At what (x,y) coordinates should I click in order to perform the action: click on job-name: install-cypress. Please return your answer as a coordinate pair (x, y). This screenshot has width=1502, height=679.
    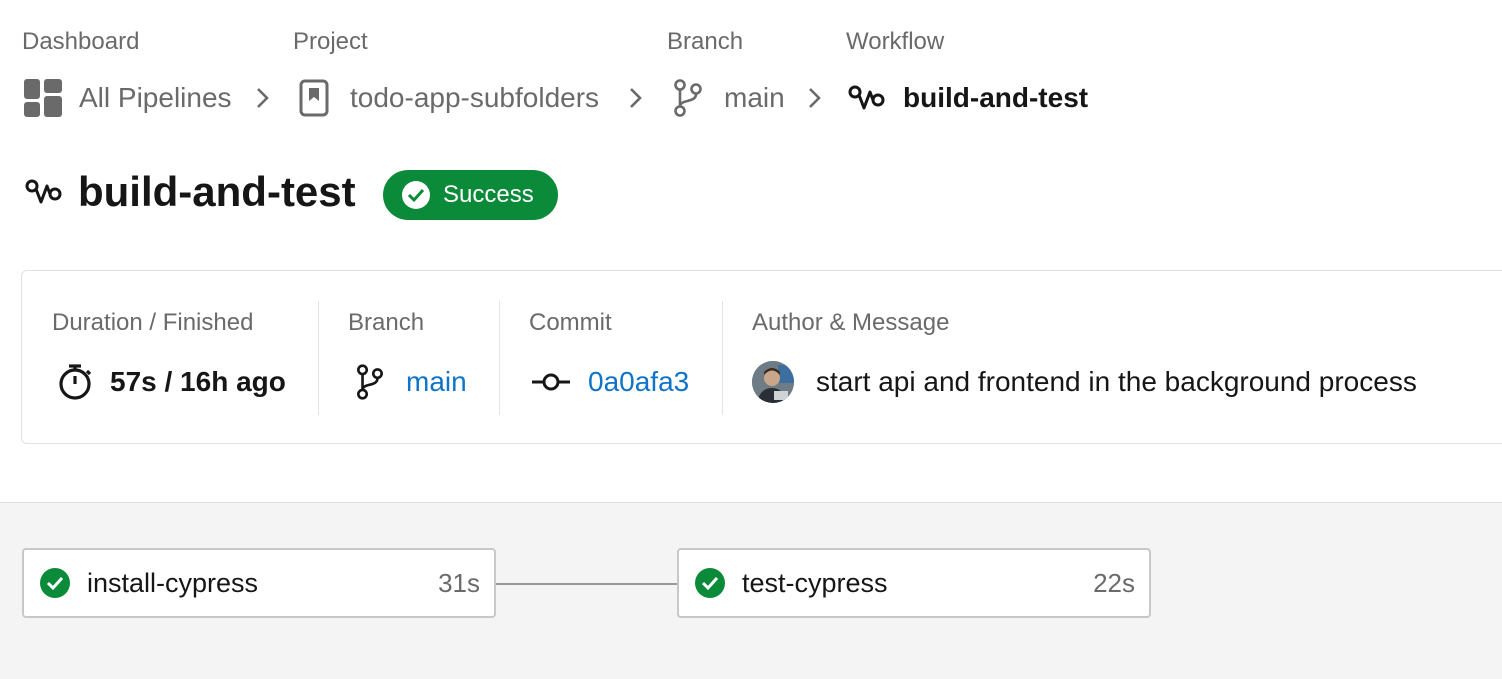
    Looking at the image, I should click on (173, 582).